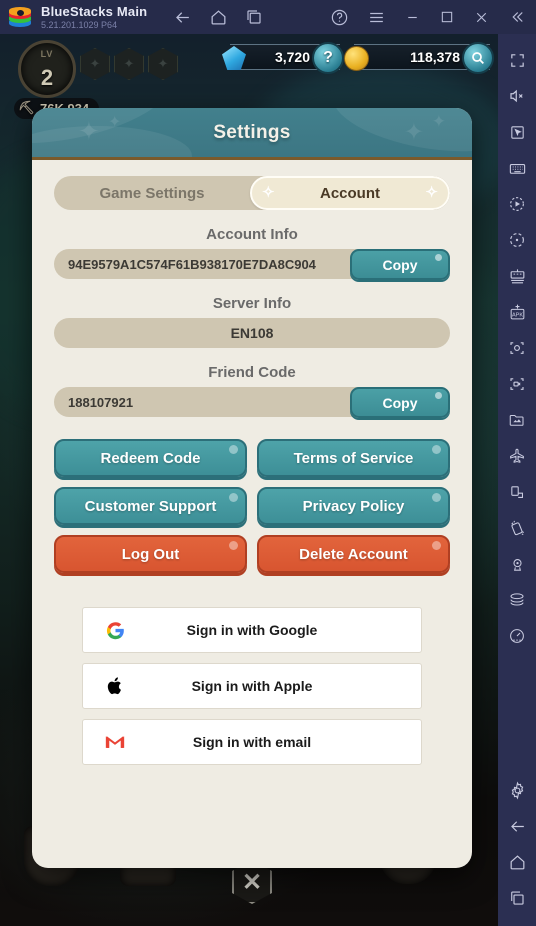 Image resolution: width=536 pixels, height=926 pixels. Describe the element at coordinates (517, 276) in the screenshot. I see `multi-instance-manager-icon` at that location.